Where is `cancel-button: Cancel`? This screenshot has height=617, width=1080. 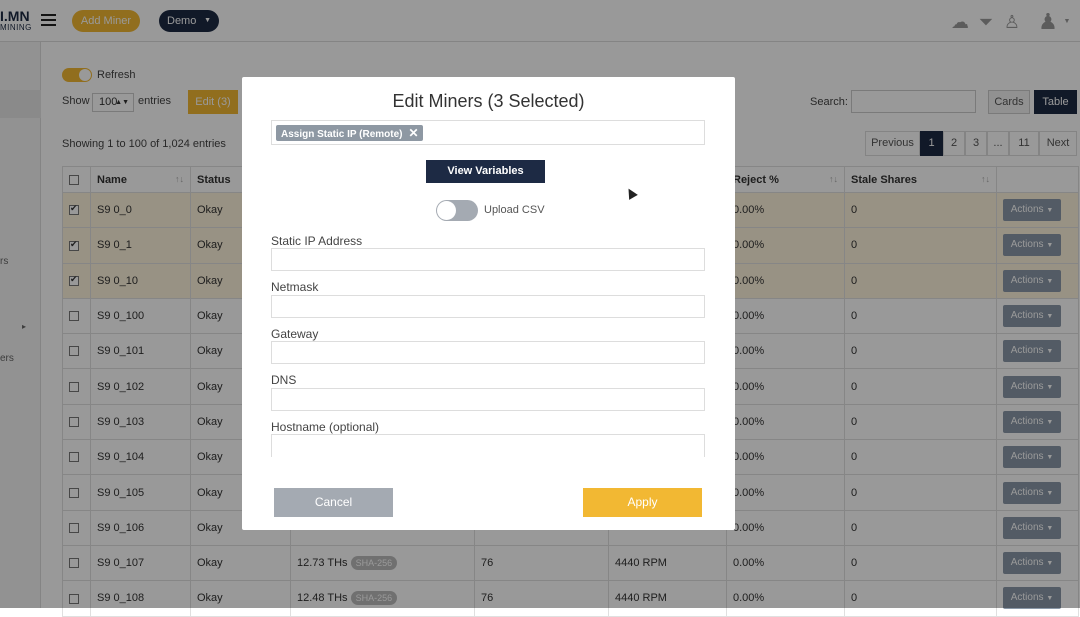
cancel-button: Cancel is located at coordinates (333, 502).